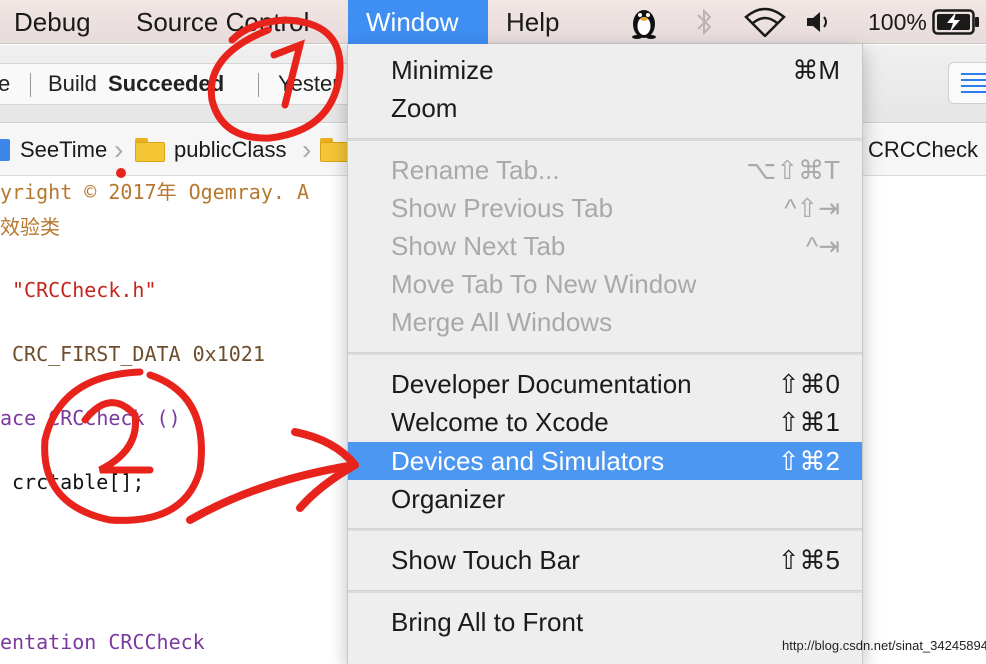  I want to click on code-line: CRC_FIRST_DATA 0x1021, so click(138, 354).